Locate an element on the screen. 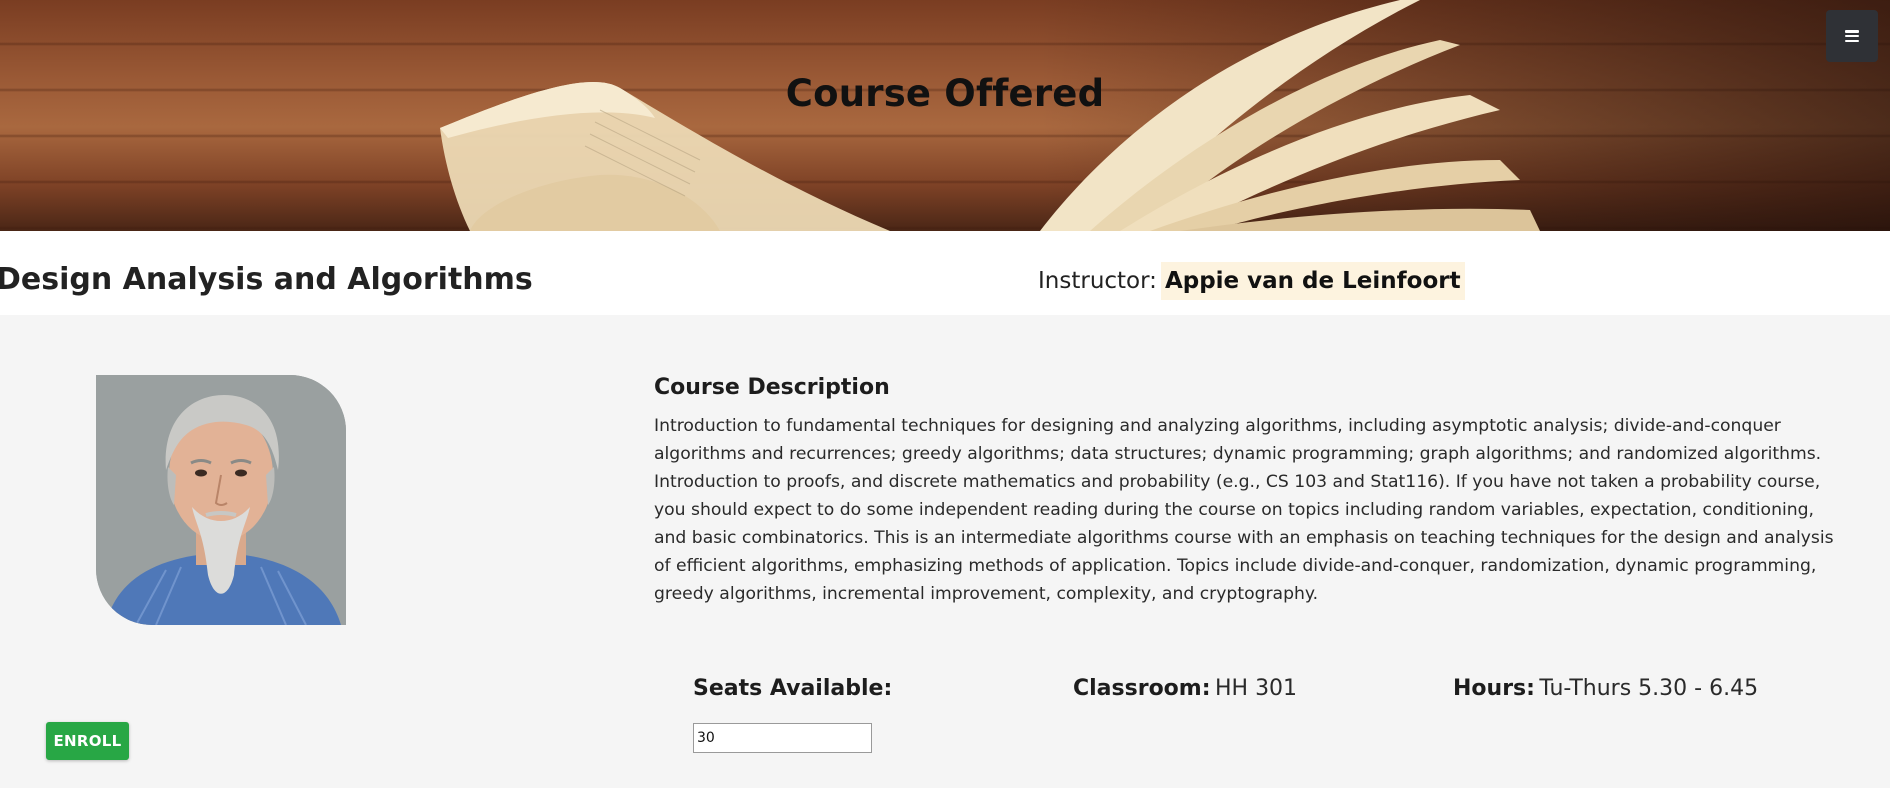 This screenshot has height=788, width=1890. course-description-heading: Course Description is located at coordinates (772, 387).